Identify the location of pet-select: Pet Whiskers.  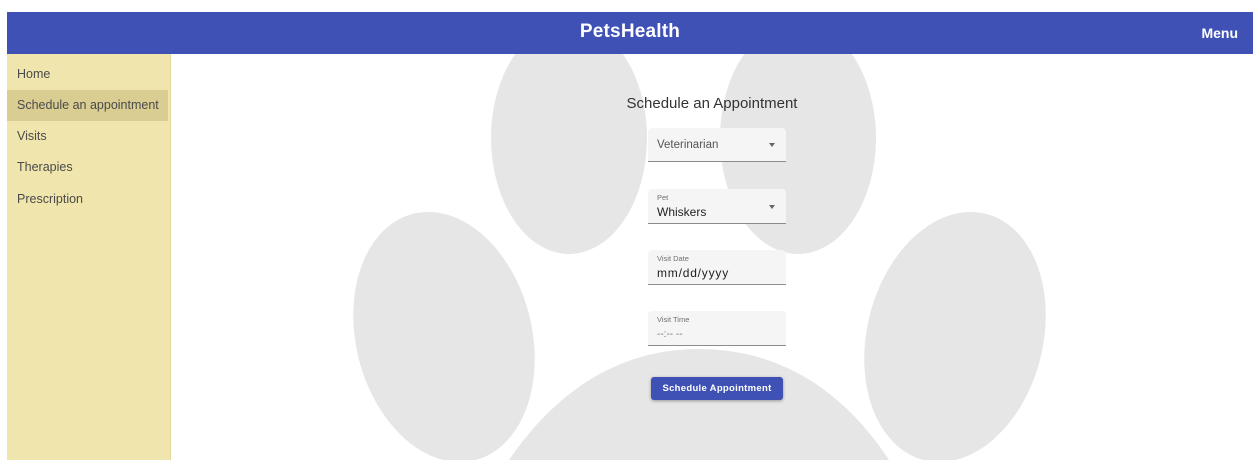
(717, 206).